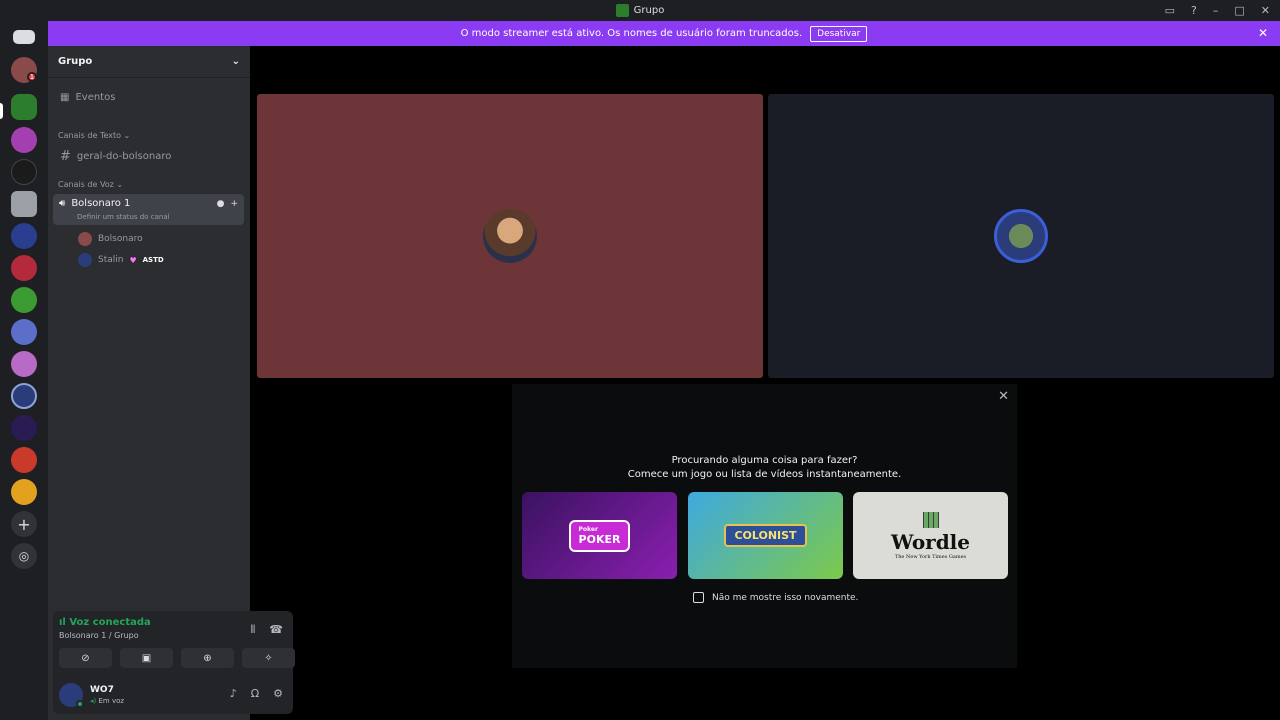  I want to click on voice-connected-status: ıl Voz conectada, so click(105, 622).